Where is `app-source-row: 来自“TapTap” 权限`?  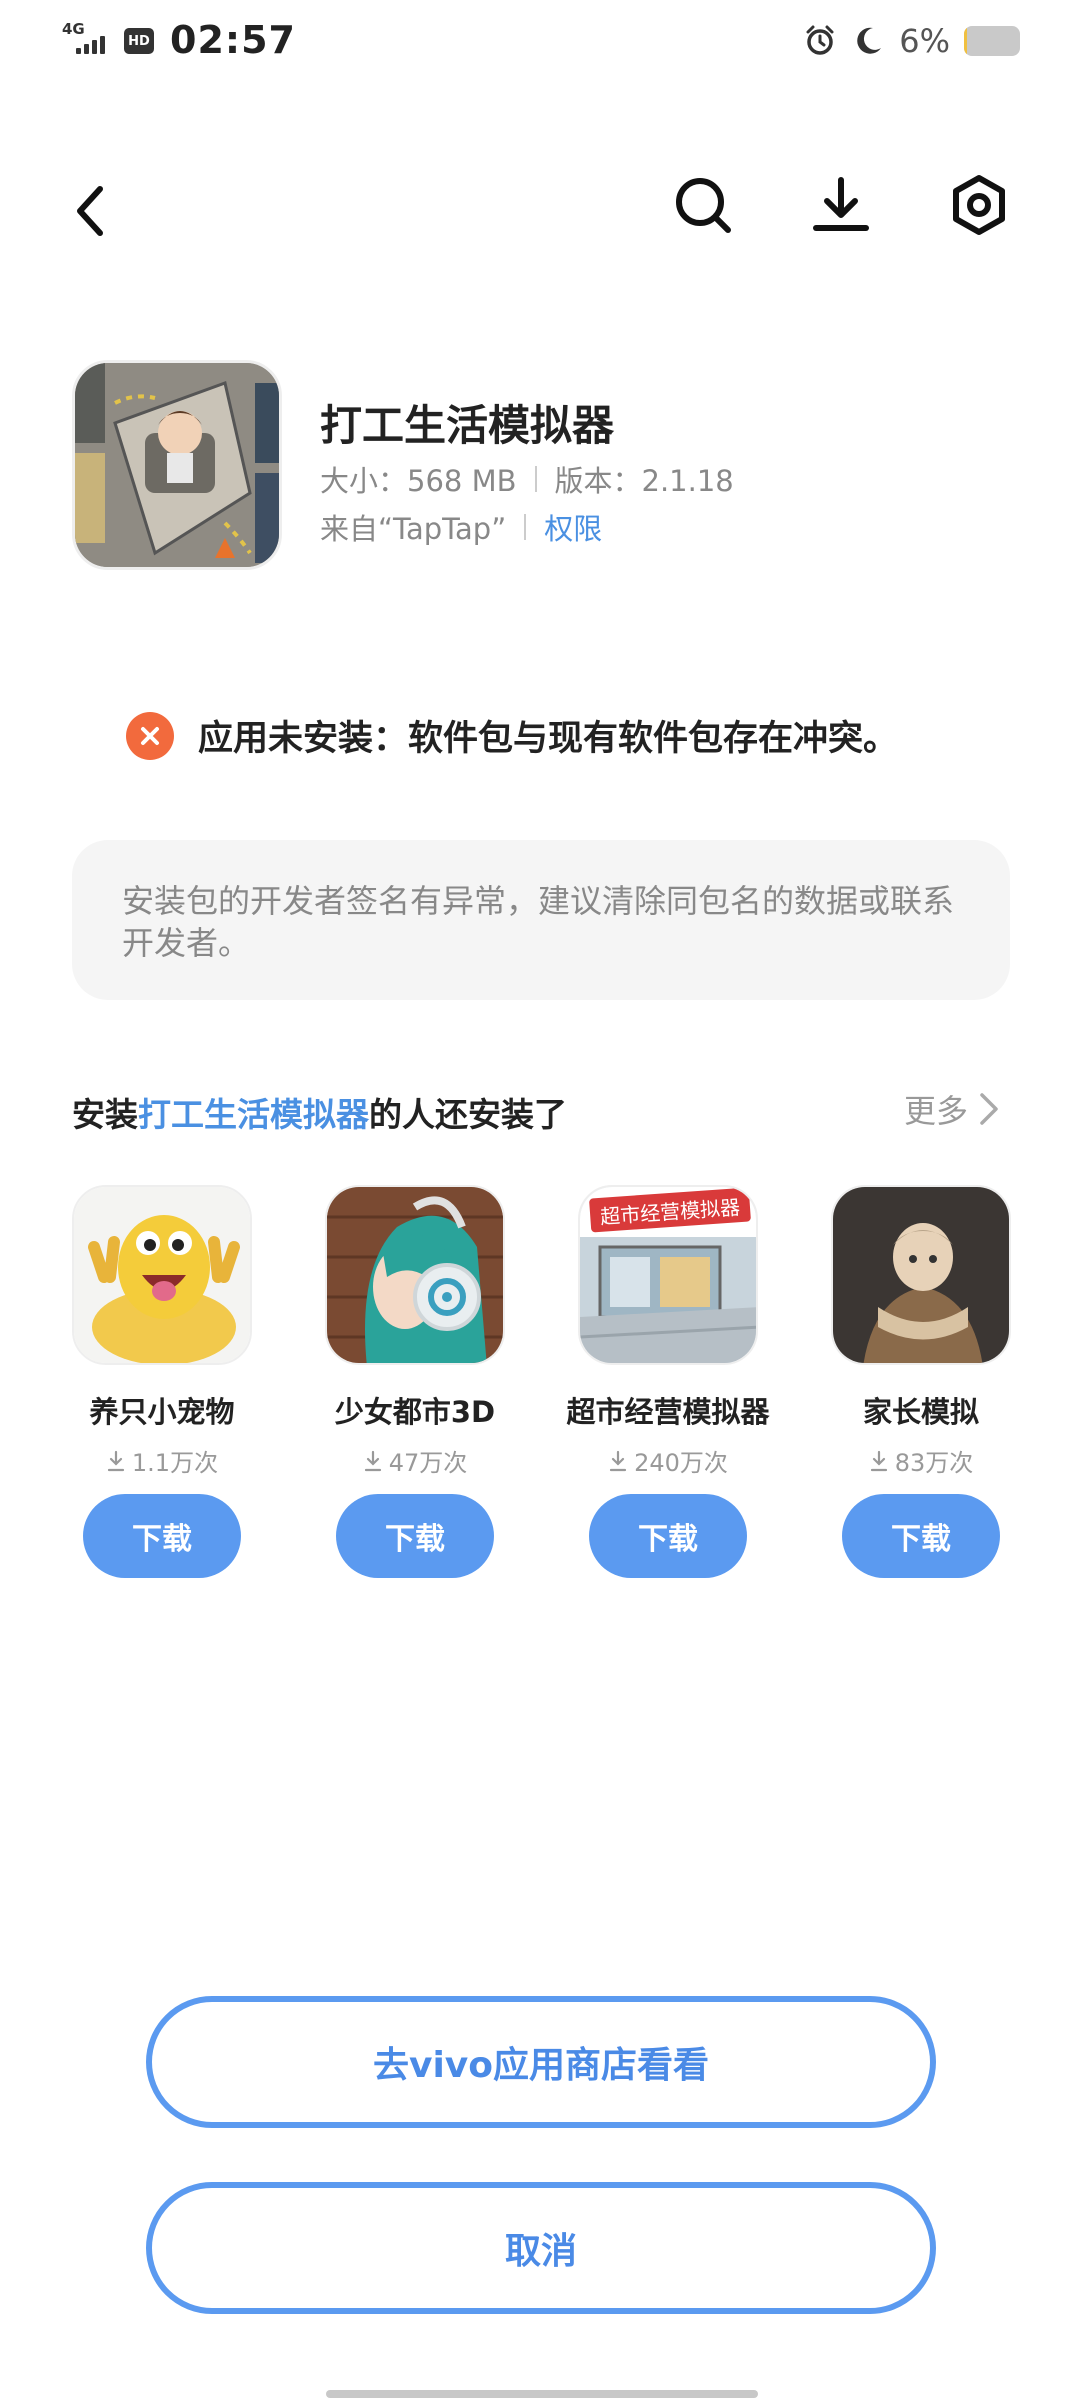 app-source-row: 来自“TapTap” 权限 is located at coordinates (461, 527).